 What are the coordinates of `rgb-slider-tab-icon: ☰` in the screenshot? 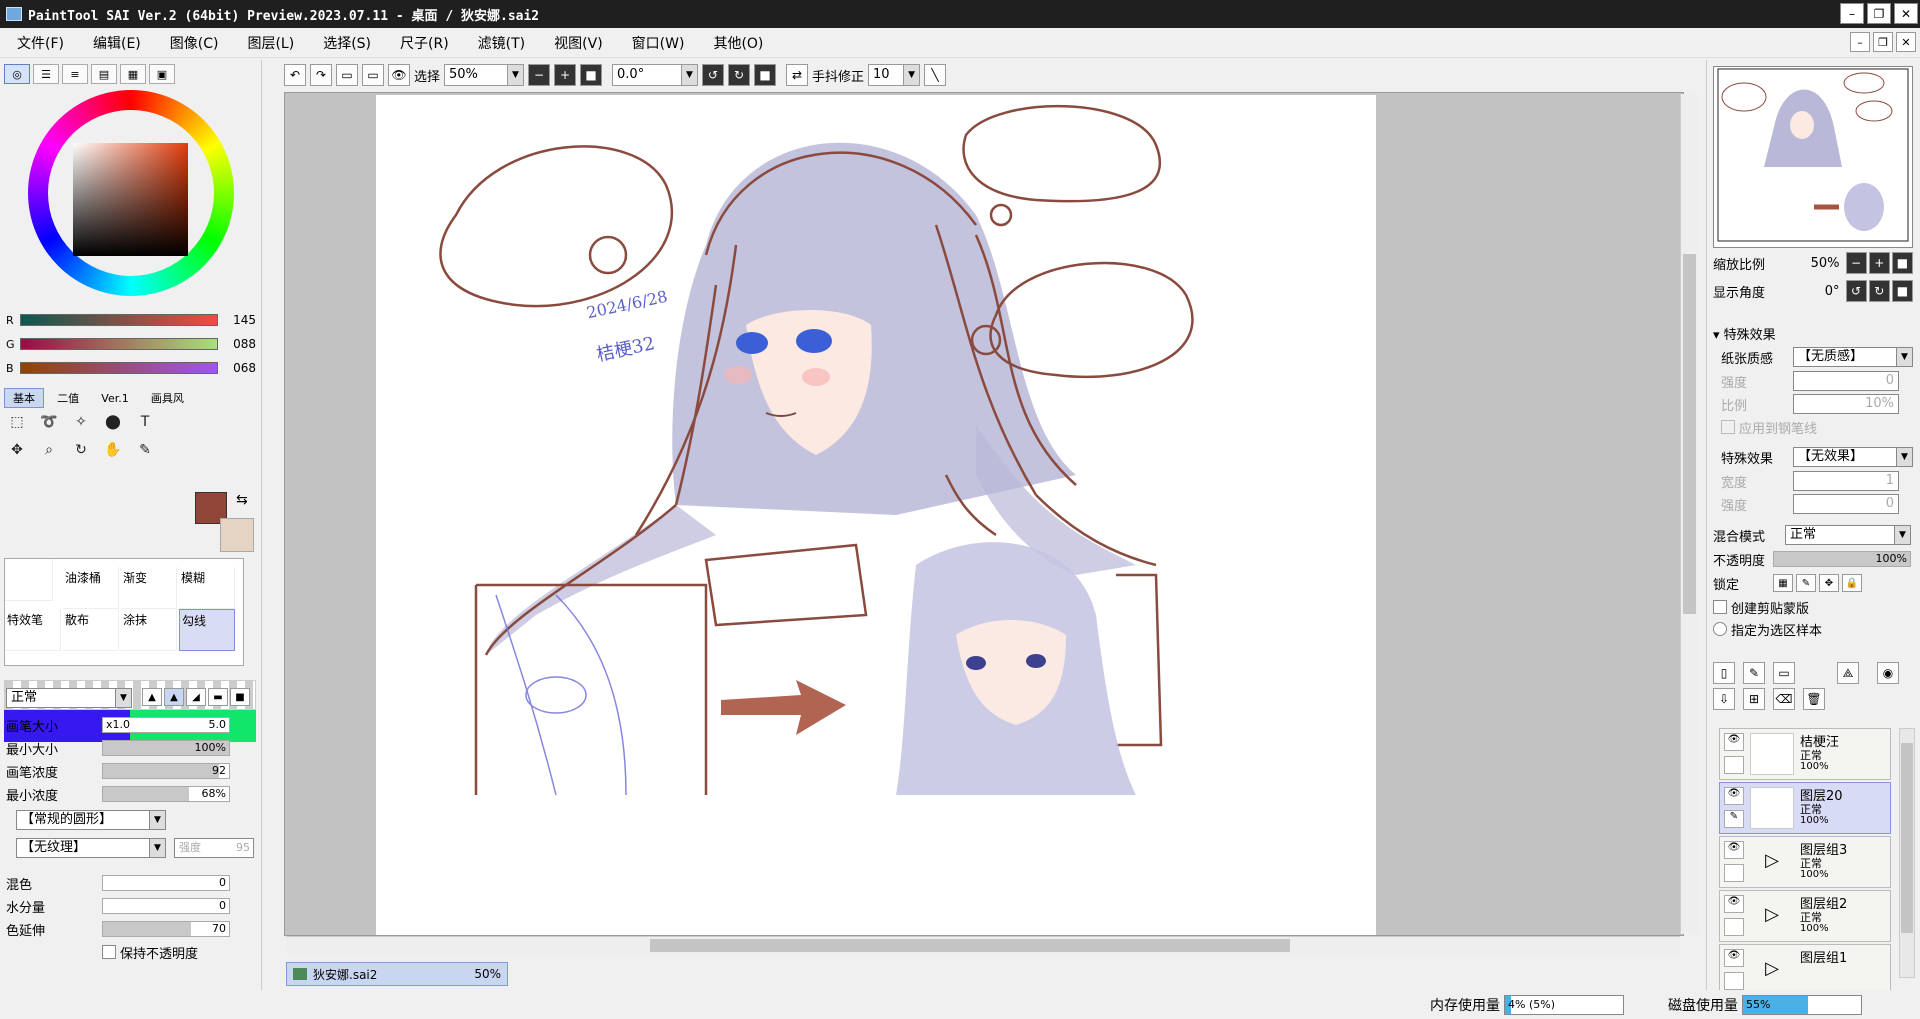 It's located at (46, 74).